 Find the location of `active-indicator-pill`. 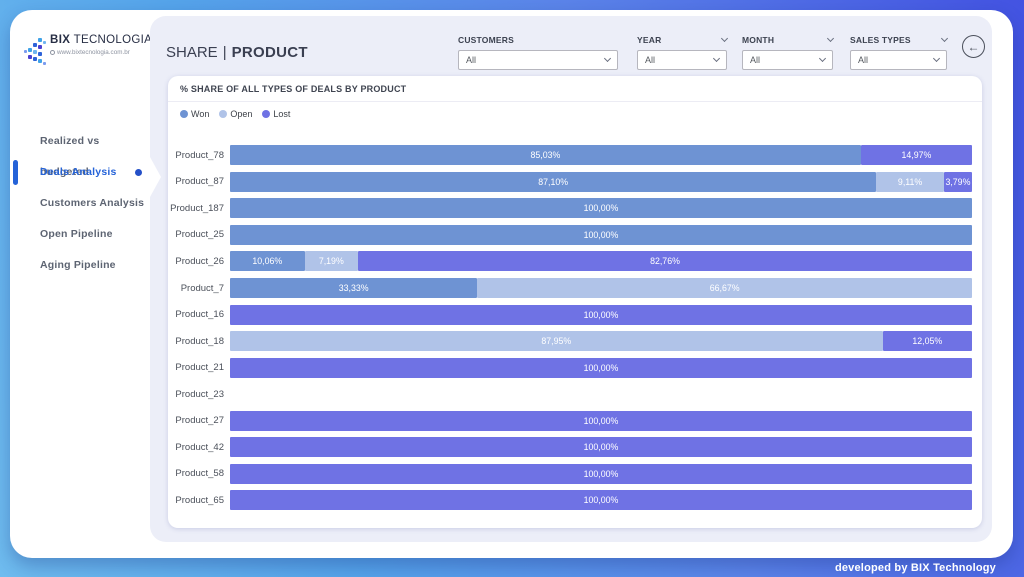

active-indicator-pill is located at coordinates (15, 172).